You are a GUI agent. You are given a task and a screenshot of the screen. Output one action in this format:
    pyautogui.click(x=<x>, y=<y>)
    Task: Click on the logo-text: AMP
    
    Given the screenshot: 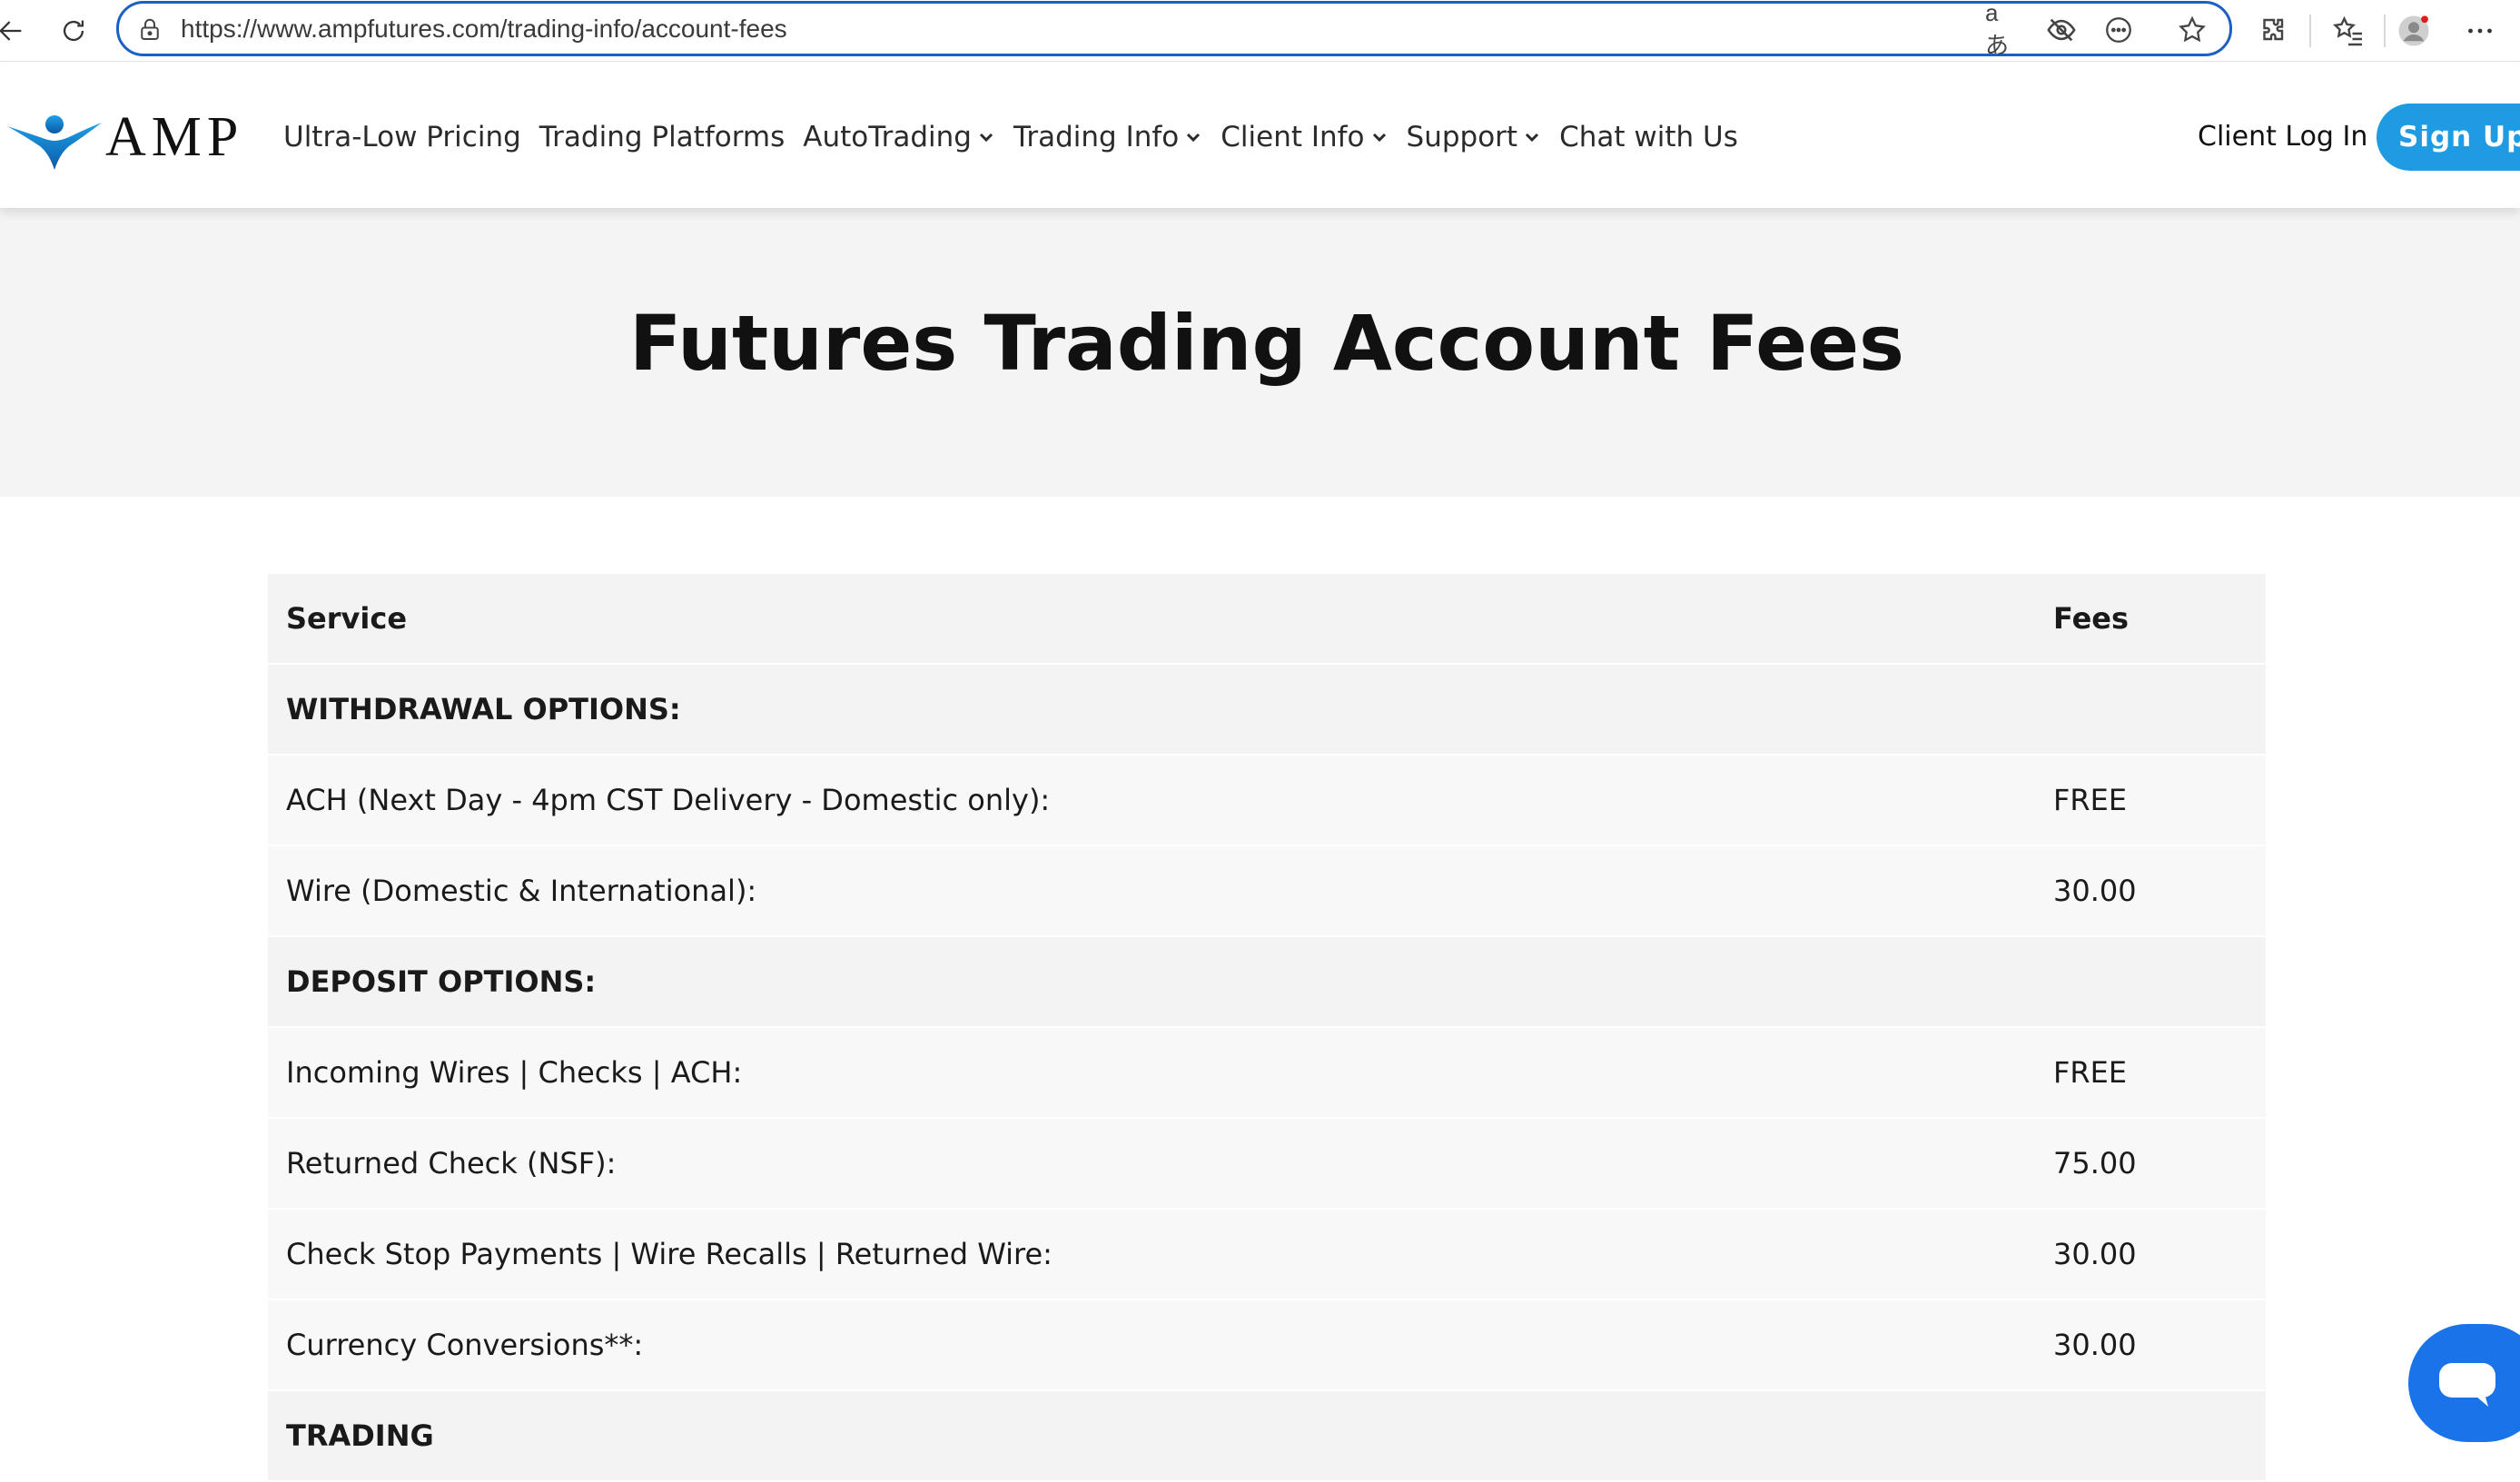 What is the action you would take?
    pyautogui.click(x=175, y=136)
    